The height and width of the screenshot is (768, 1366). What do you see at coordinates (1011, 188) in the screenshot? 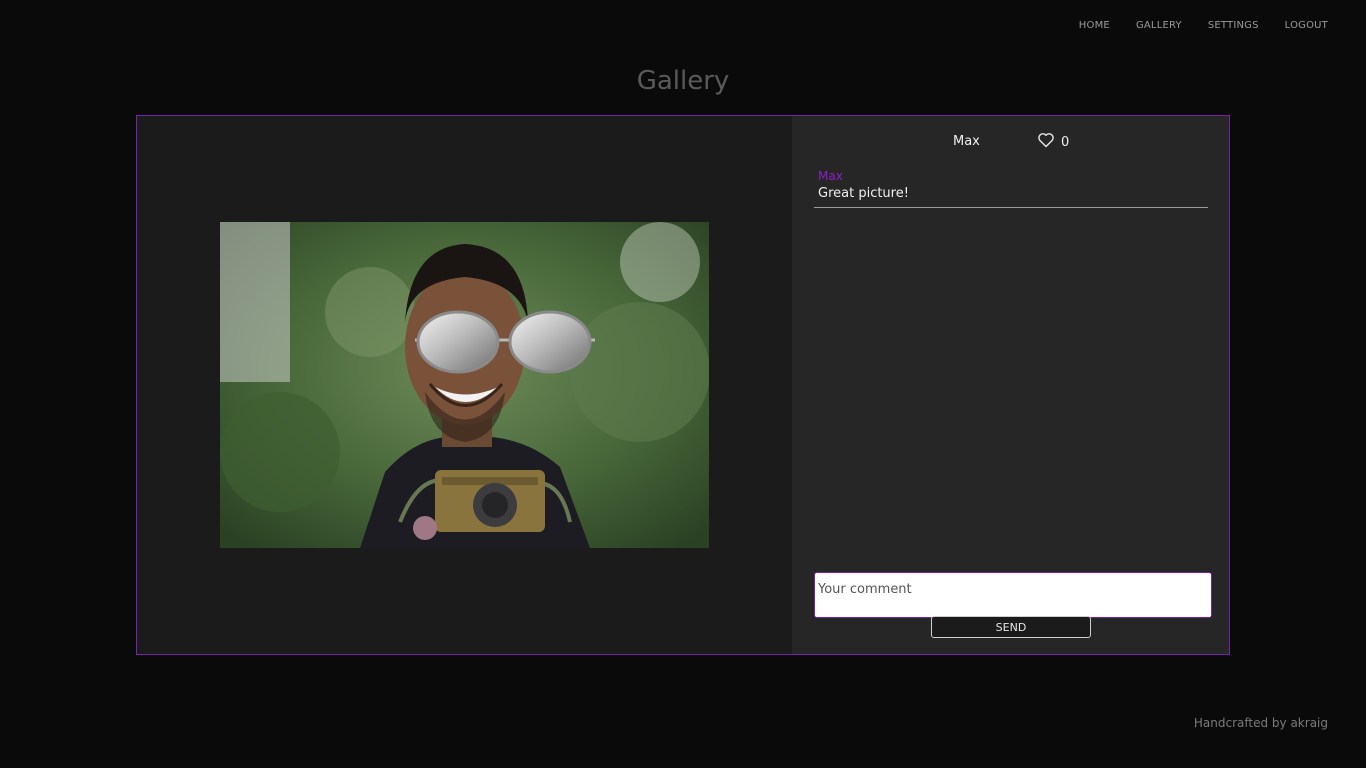
I see `comment-item: Max Great picture!` at bounding box center [1011, 188].